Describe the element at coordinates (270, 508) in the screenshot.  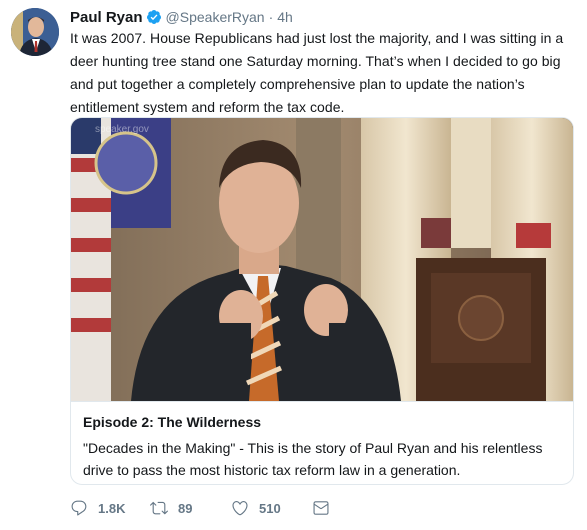
I see `like-count: 510` at that location.